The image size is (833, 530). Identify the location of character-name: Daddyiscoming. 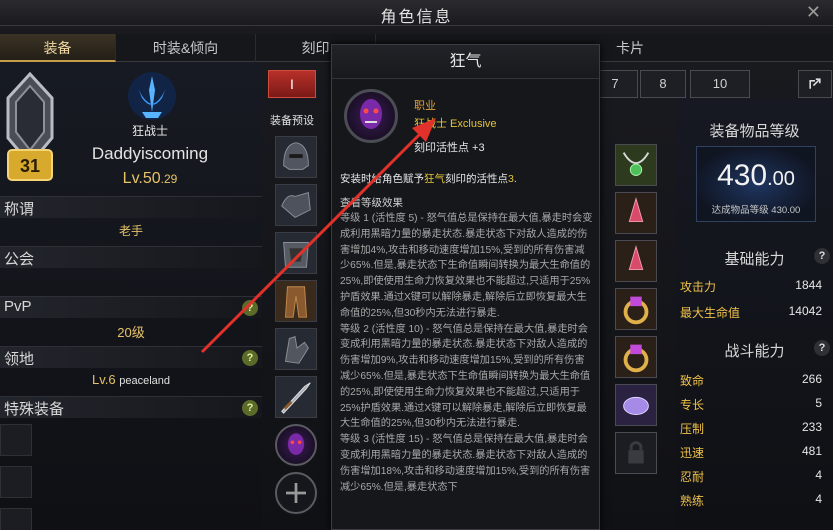
(150, 153).